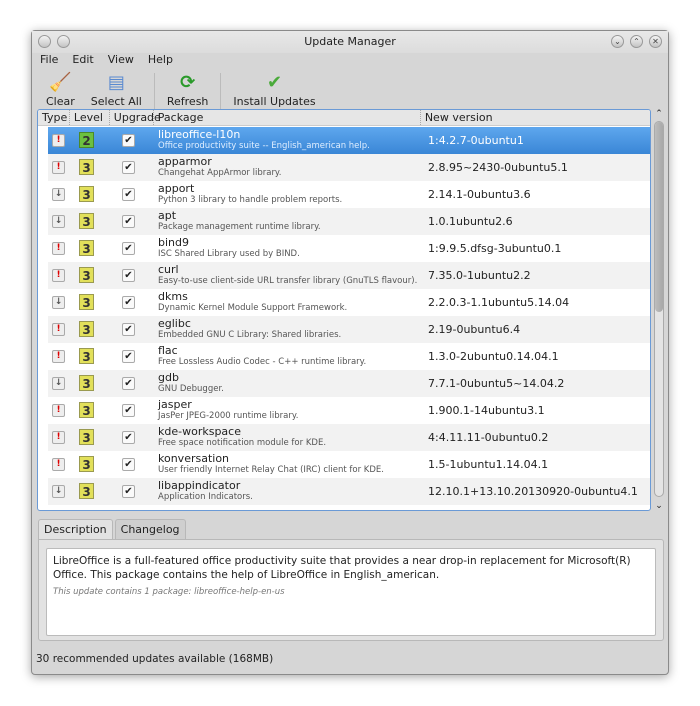  I want to click on close-button: ✕, so click(655, 41).